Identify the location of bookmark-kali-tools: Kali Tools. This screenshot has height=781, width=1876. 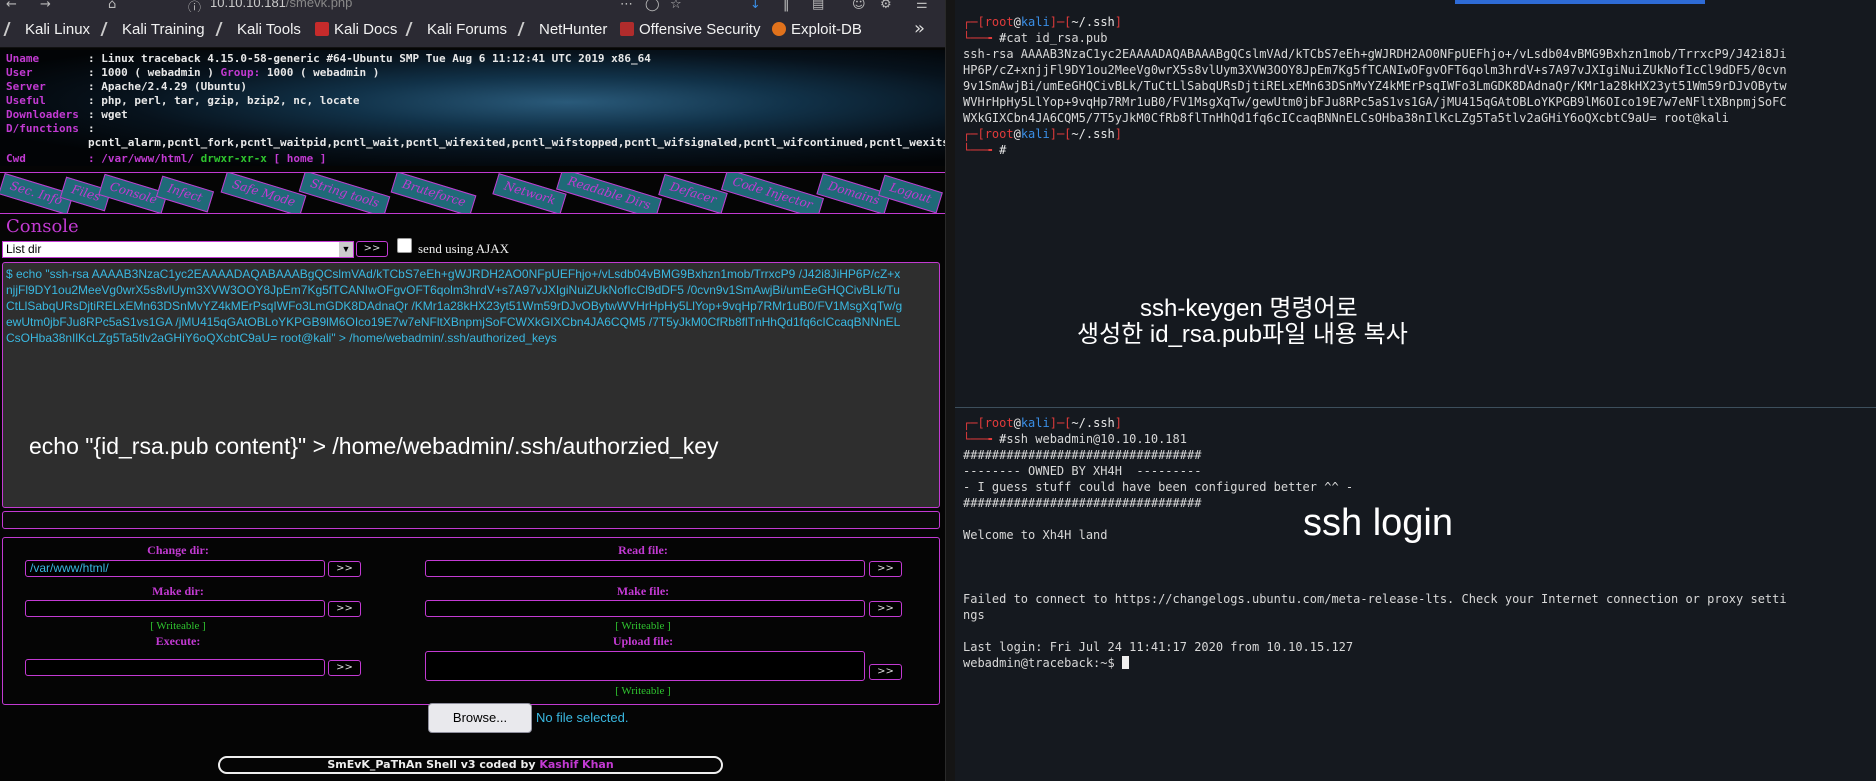
(258, 29).